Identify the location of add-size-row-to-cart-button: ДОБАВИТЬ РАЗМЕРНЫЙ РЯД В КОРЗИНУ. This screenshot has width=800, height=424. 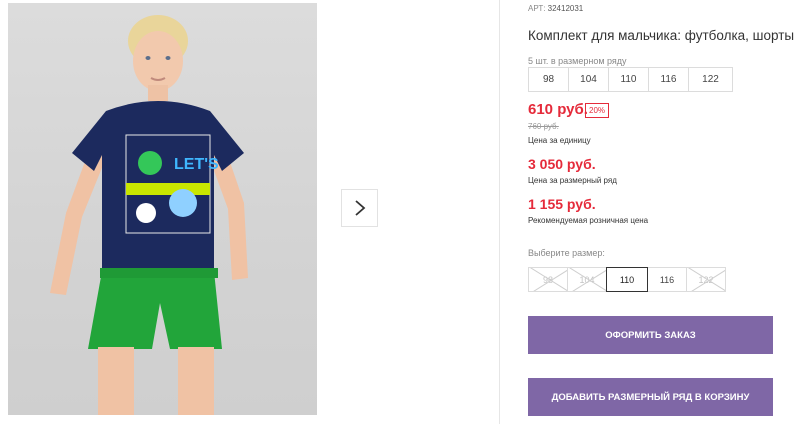
(650, 397).